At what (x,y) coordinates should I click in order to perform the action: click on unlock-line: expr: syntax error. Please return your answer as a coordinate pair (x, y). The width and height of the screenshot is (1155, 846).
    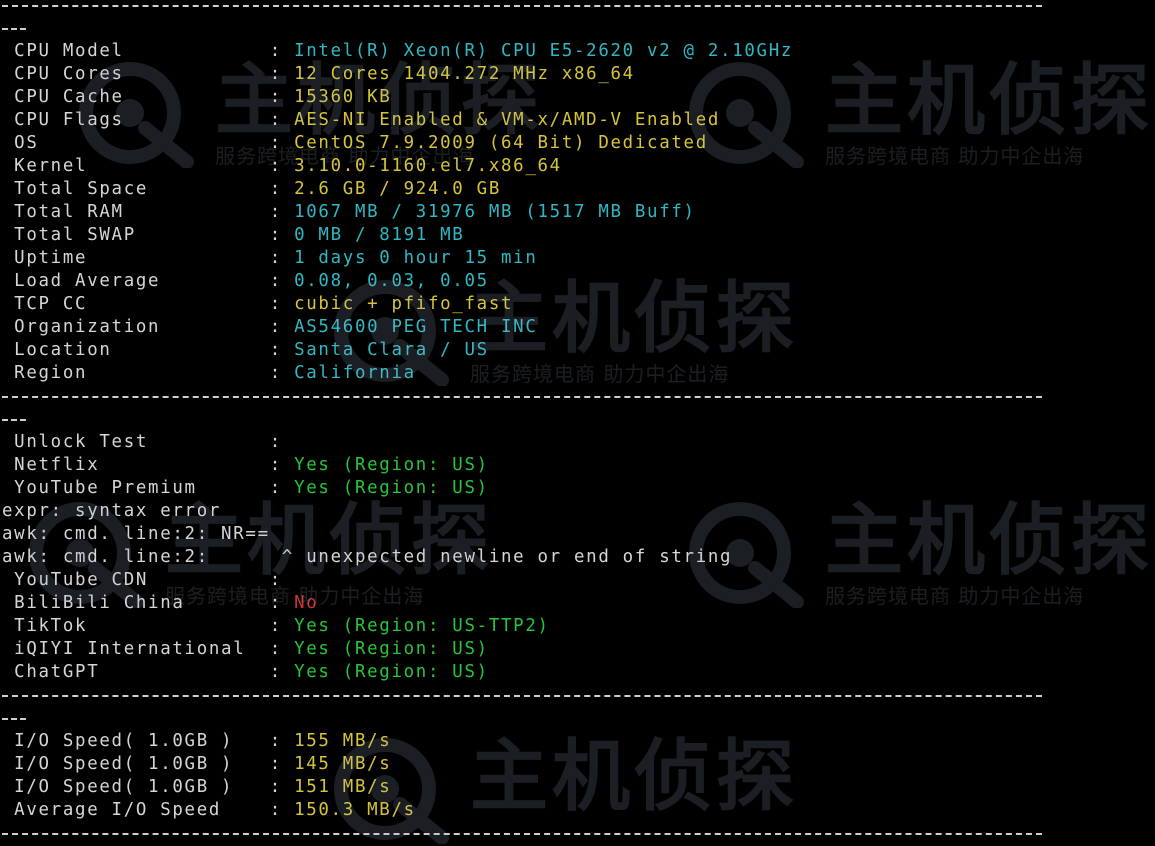
    Looking at the image, I should click on (577, 511).